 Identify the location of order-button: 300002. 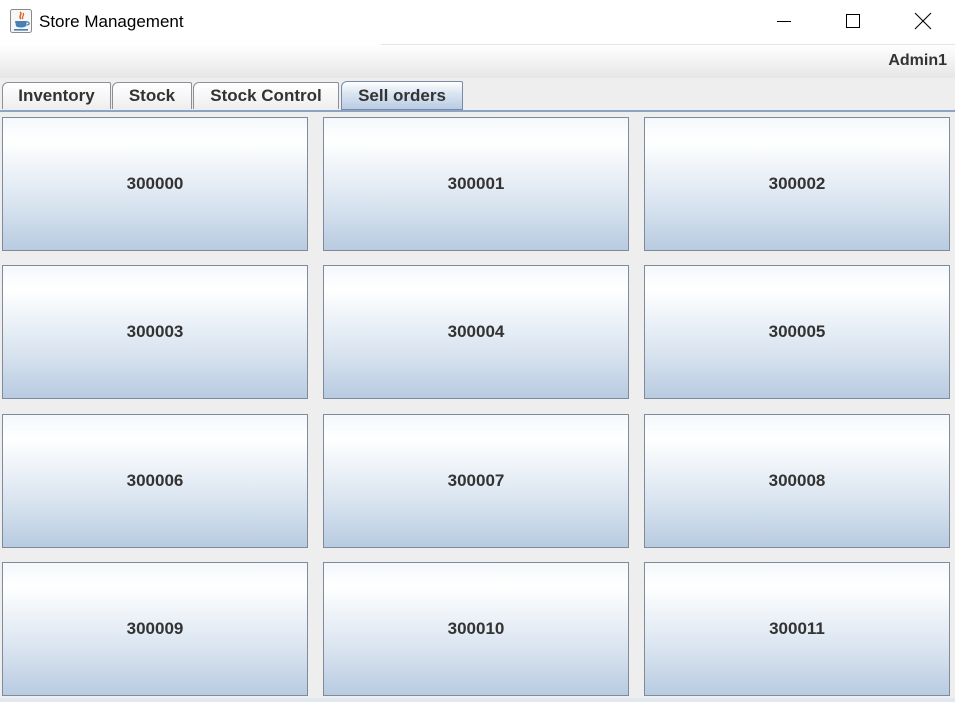
(797, 184).